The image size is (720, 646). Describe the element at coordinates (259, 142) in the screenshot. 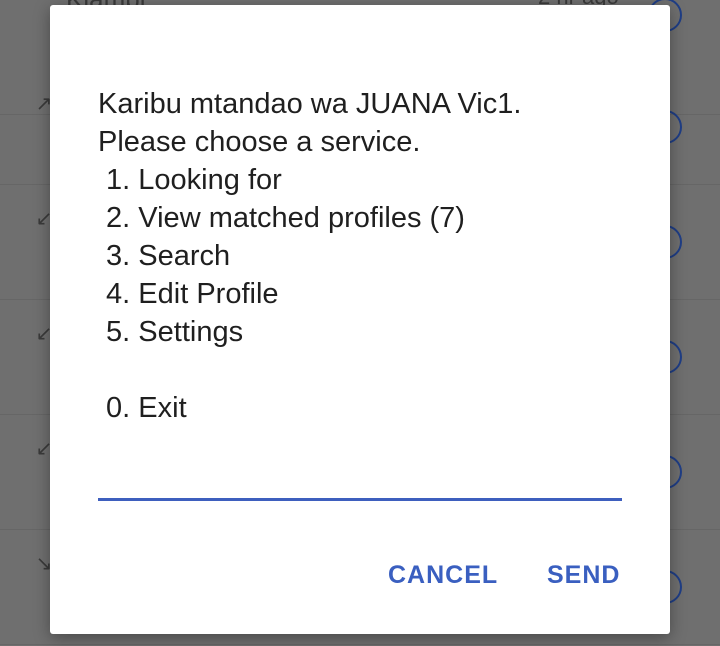

I see `message-line: Please choose a service.` at that location.